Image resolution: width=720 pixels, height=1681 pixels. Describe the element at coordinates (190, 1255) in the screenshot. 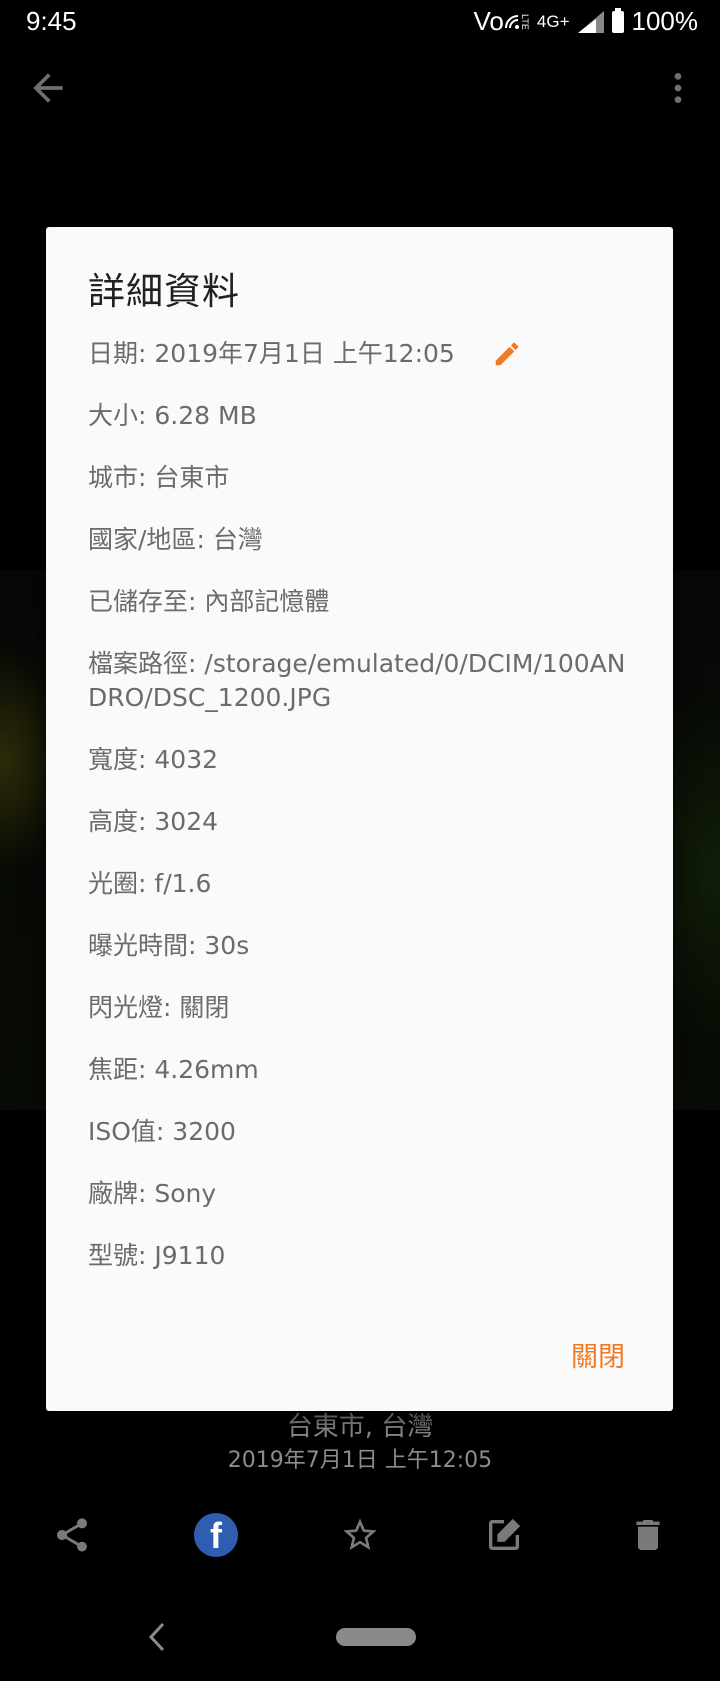

I see `detail-value: J9110` at that location.